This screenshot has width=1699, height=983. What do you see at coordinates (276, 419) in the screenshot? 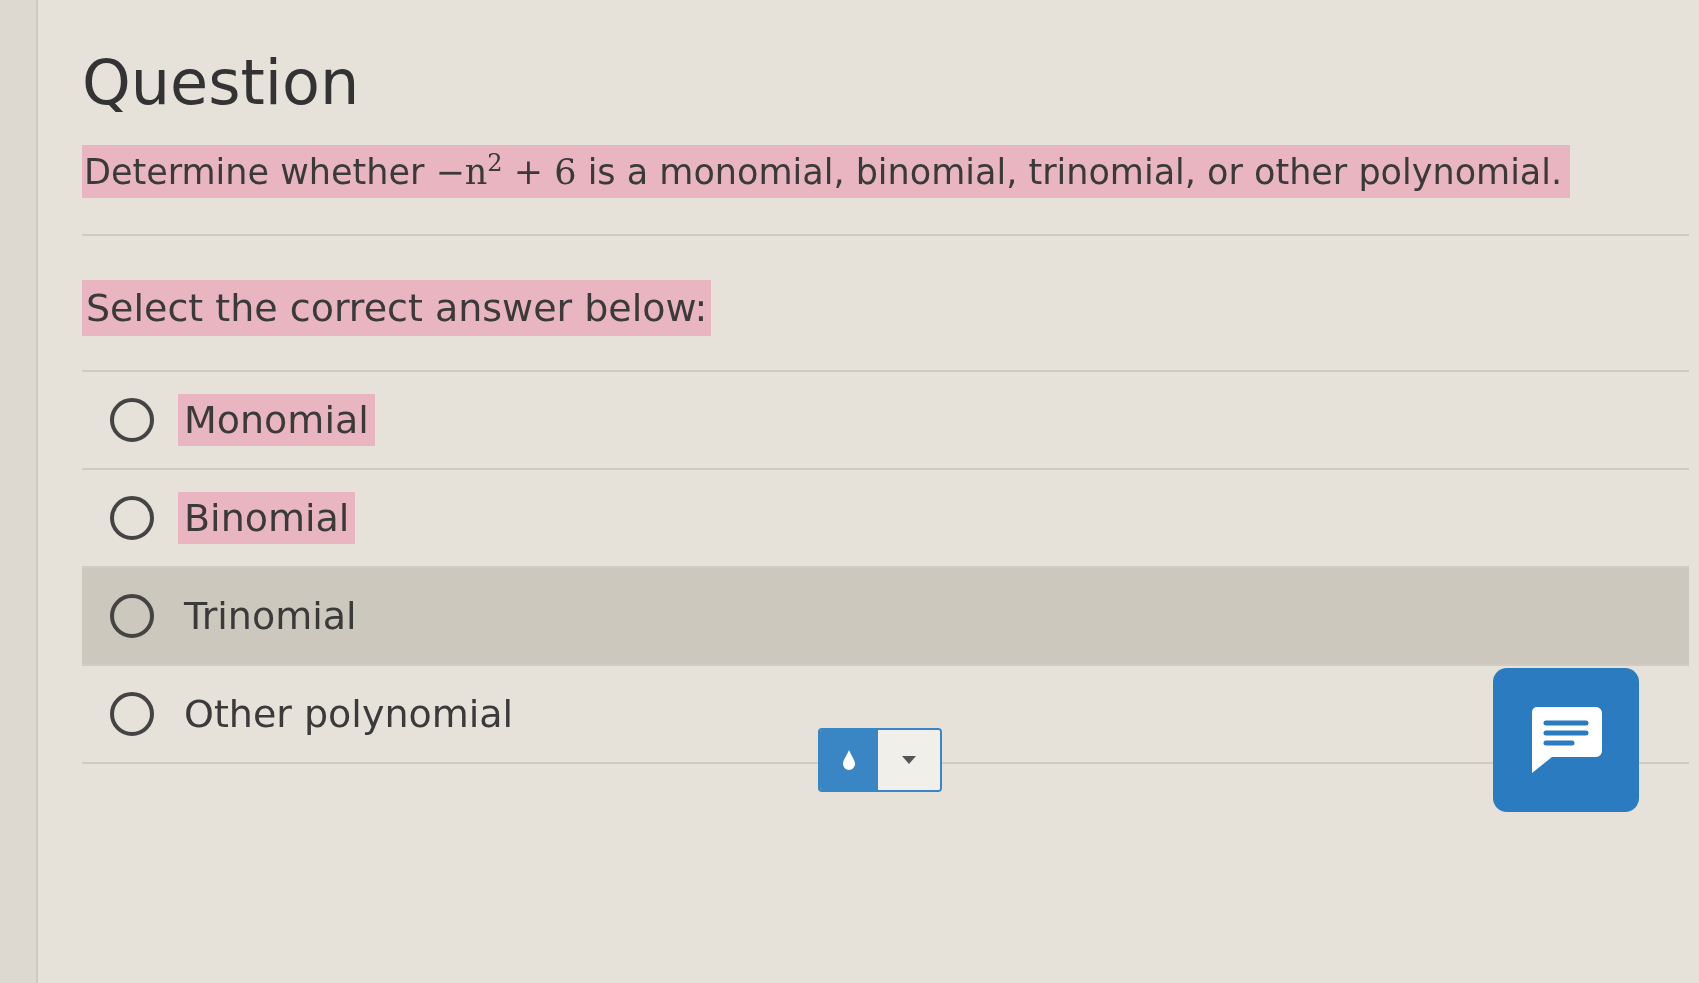
I see `option-label: Monomial` at bounding box center [276, 419].